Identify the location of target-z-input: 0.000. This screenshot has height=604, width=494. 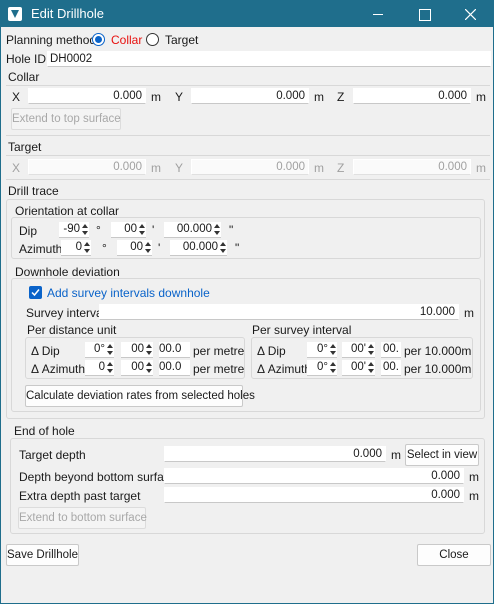
(412, 167).